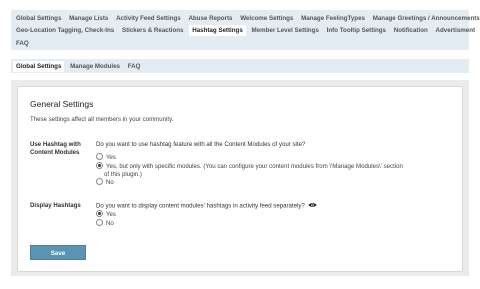 Image resolution: width=480 pixels, height=289 pixels. I want to click on display-no-label: No, so click(110, 224).